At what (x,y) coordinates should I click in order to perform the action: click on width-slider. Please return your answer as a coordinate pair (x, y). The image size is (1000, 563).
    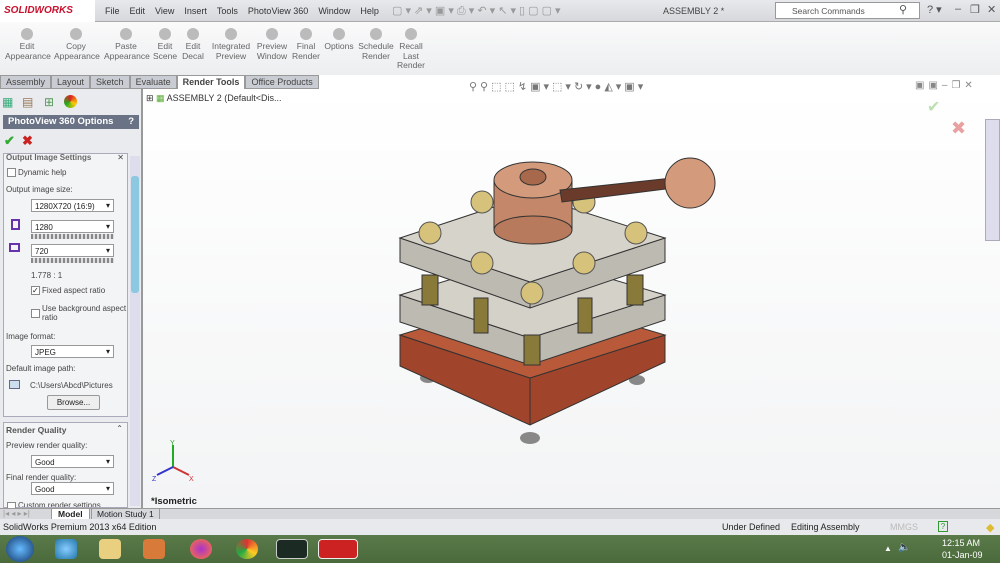
    Looking at the image, I should click on (72, 236).